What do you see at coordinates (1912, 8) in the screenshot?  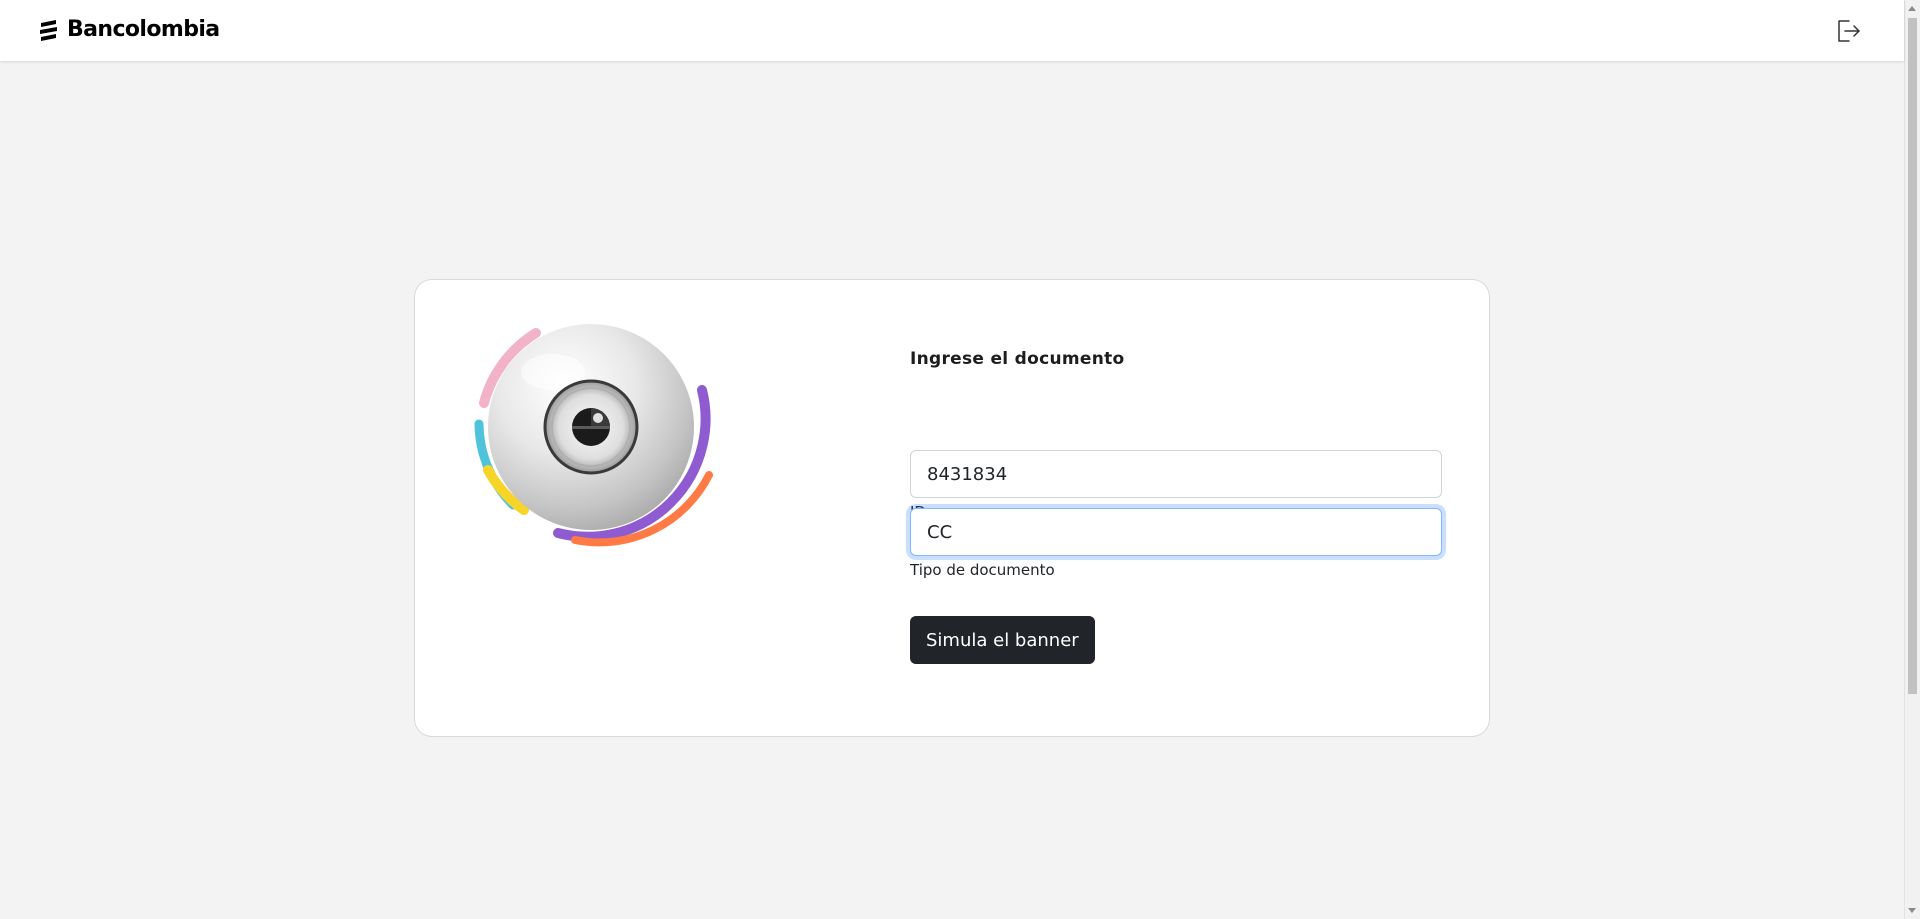 I see `scroll-up-arrow-icon` at bounding box center [1912, 8].